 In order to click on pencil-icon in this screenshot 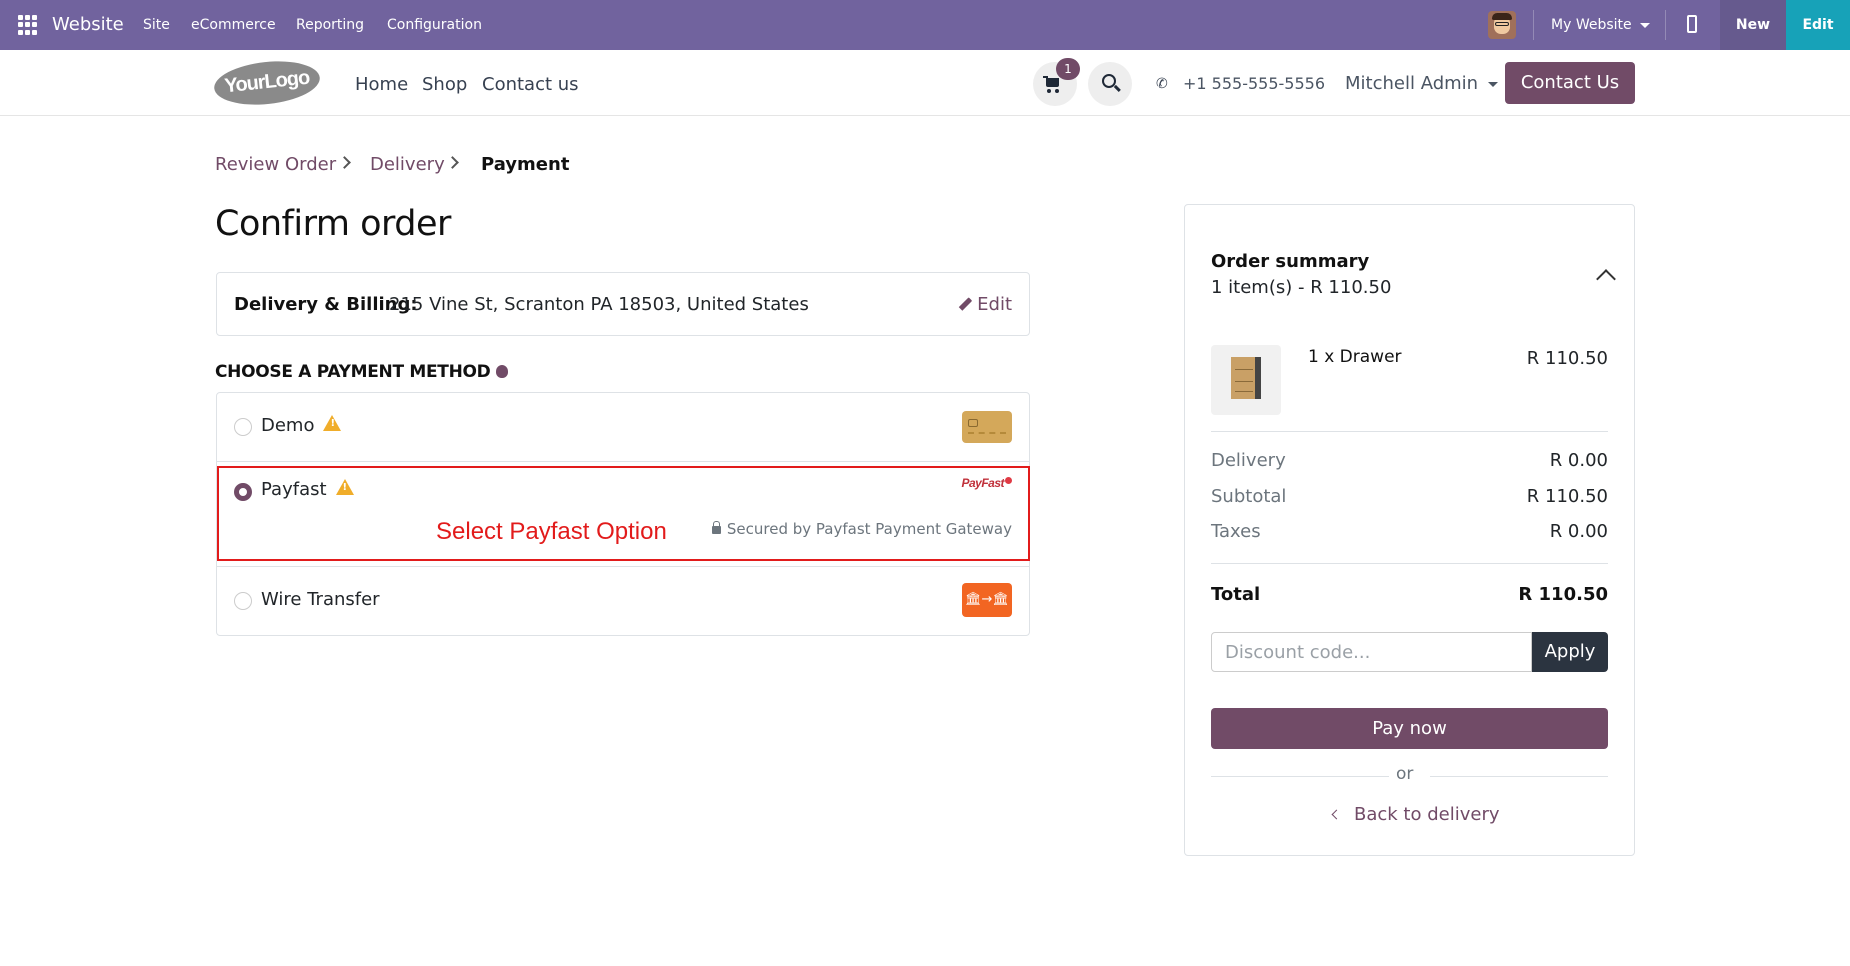, I will do `click(965, 304)`.